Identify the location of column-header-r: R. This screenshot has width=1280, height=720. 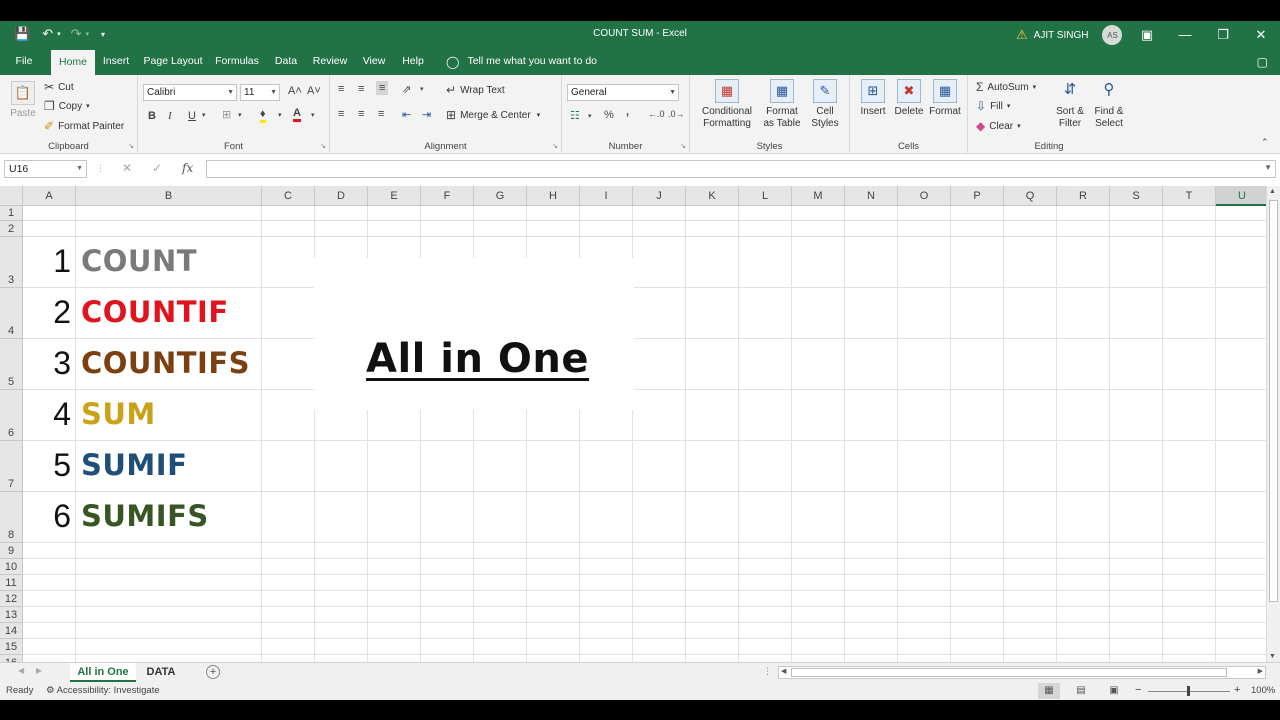
(1083, 196).